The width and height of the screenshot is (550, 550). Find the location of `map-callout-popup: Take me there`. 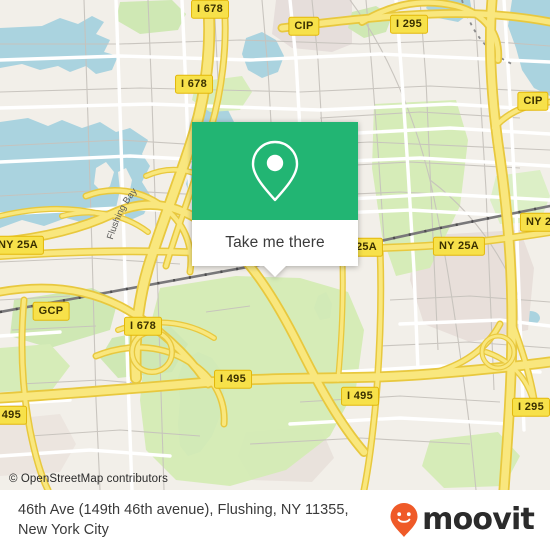

map-callout-popup: Take me there is located at coordinates (275, 199).